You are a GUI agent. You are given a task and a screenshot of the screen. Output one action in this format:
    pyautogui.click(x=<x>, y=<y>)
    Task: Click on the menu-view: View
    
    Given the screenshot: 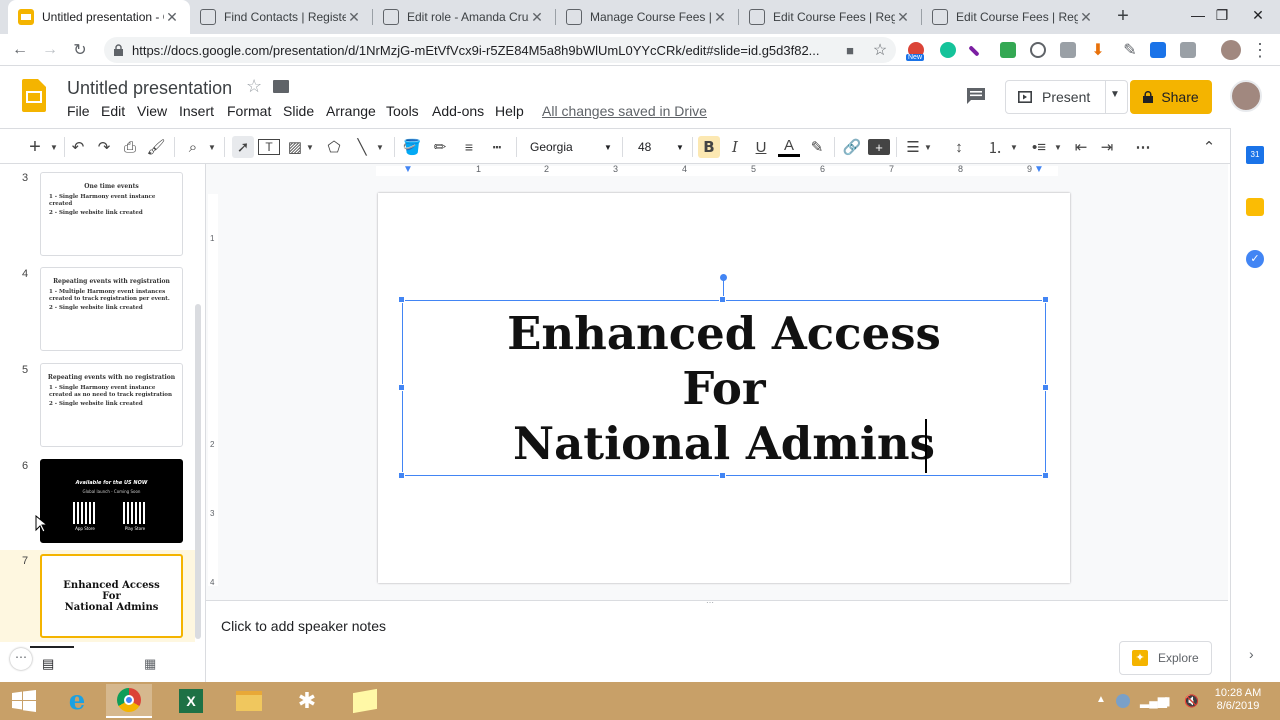 What is the action you would take?
    pyautogui.click(x=152, y=111)
    